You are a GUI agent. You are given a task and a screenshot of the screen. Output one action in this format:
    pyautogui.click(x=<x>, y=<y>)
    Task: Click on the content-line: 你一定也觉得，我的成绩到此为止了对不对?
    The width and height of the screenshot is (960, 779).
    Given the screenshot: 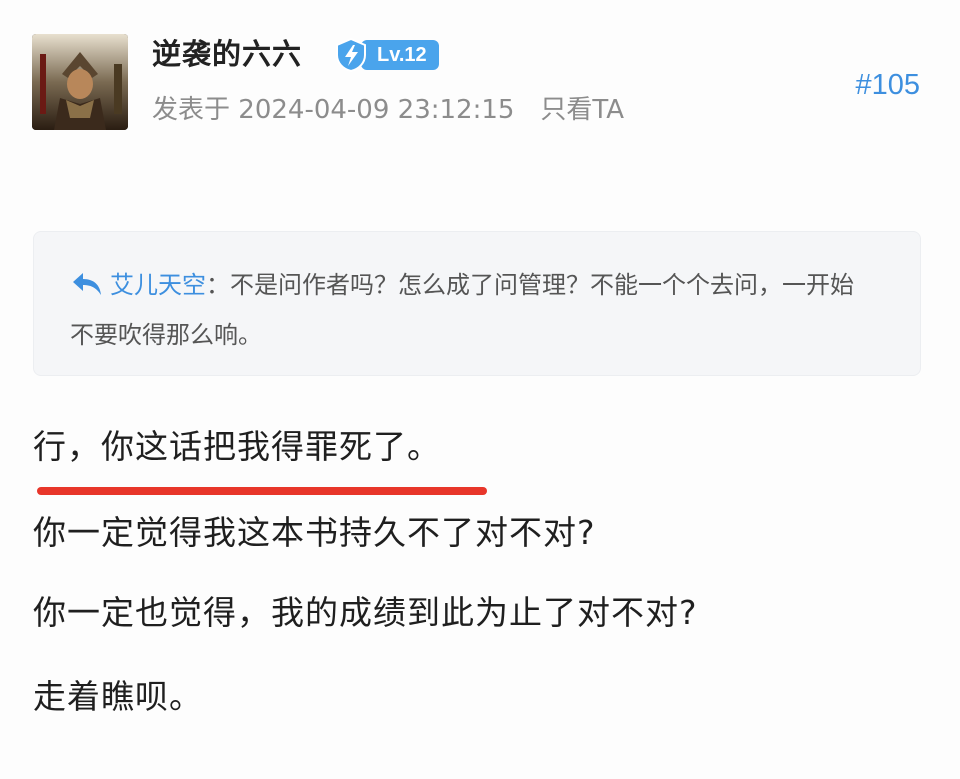 What is the action you would take?
    pyautogui.click(x=365, y=612)
    